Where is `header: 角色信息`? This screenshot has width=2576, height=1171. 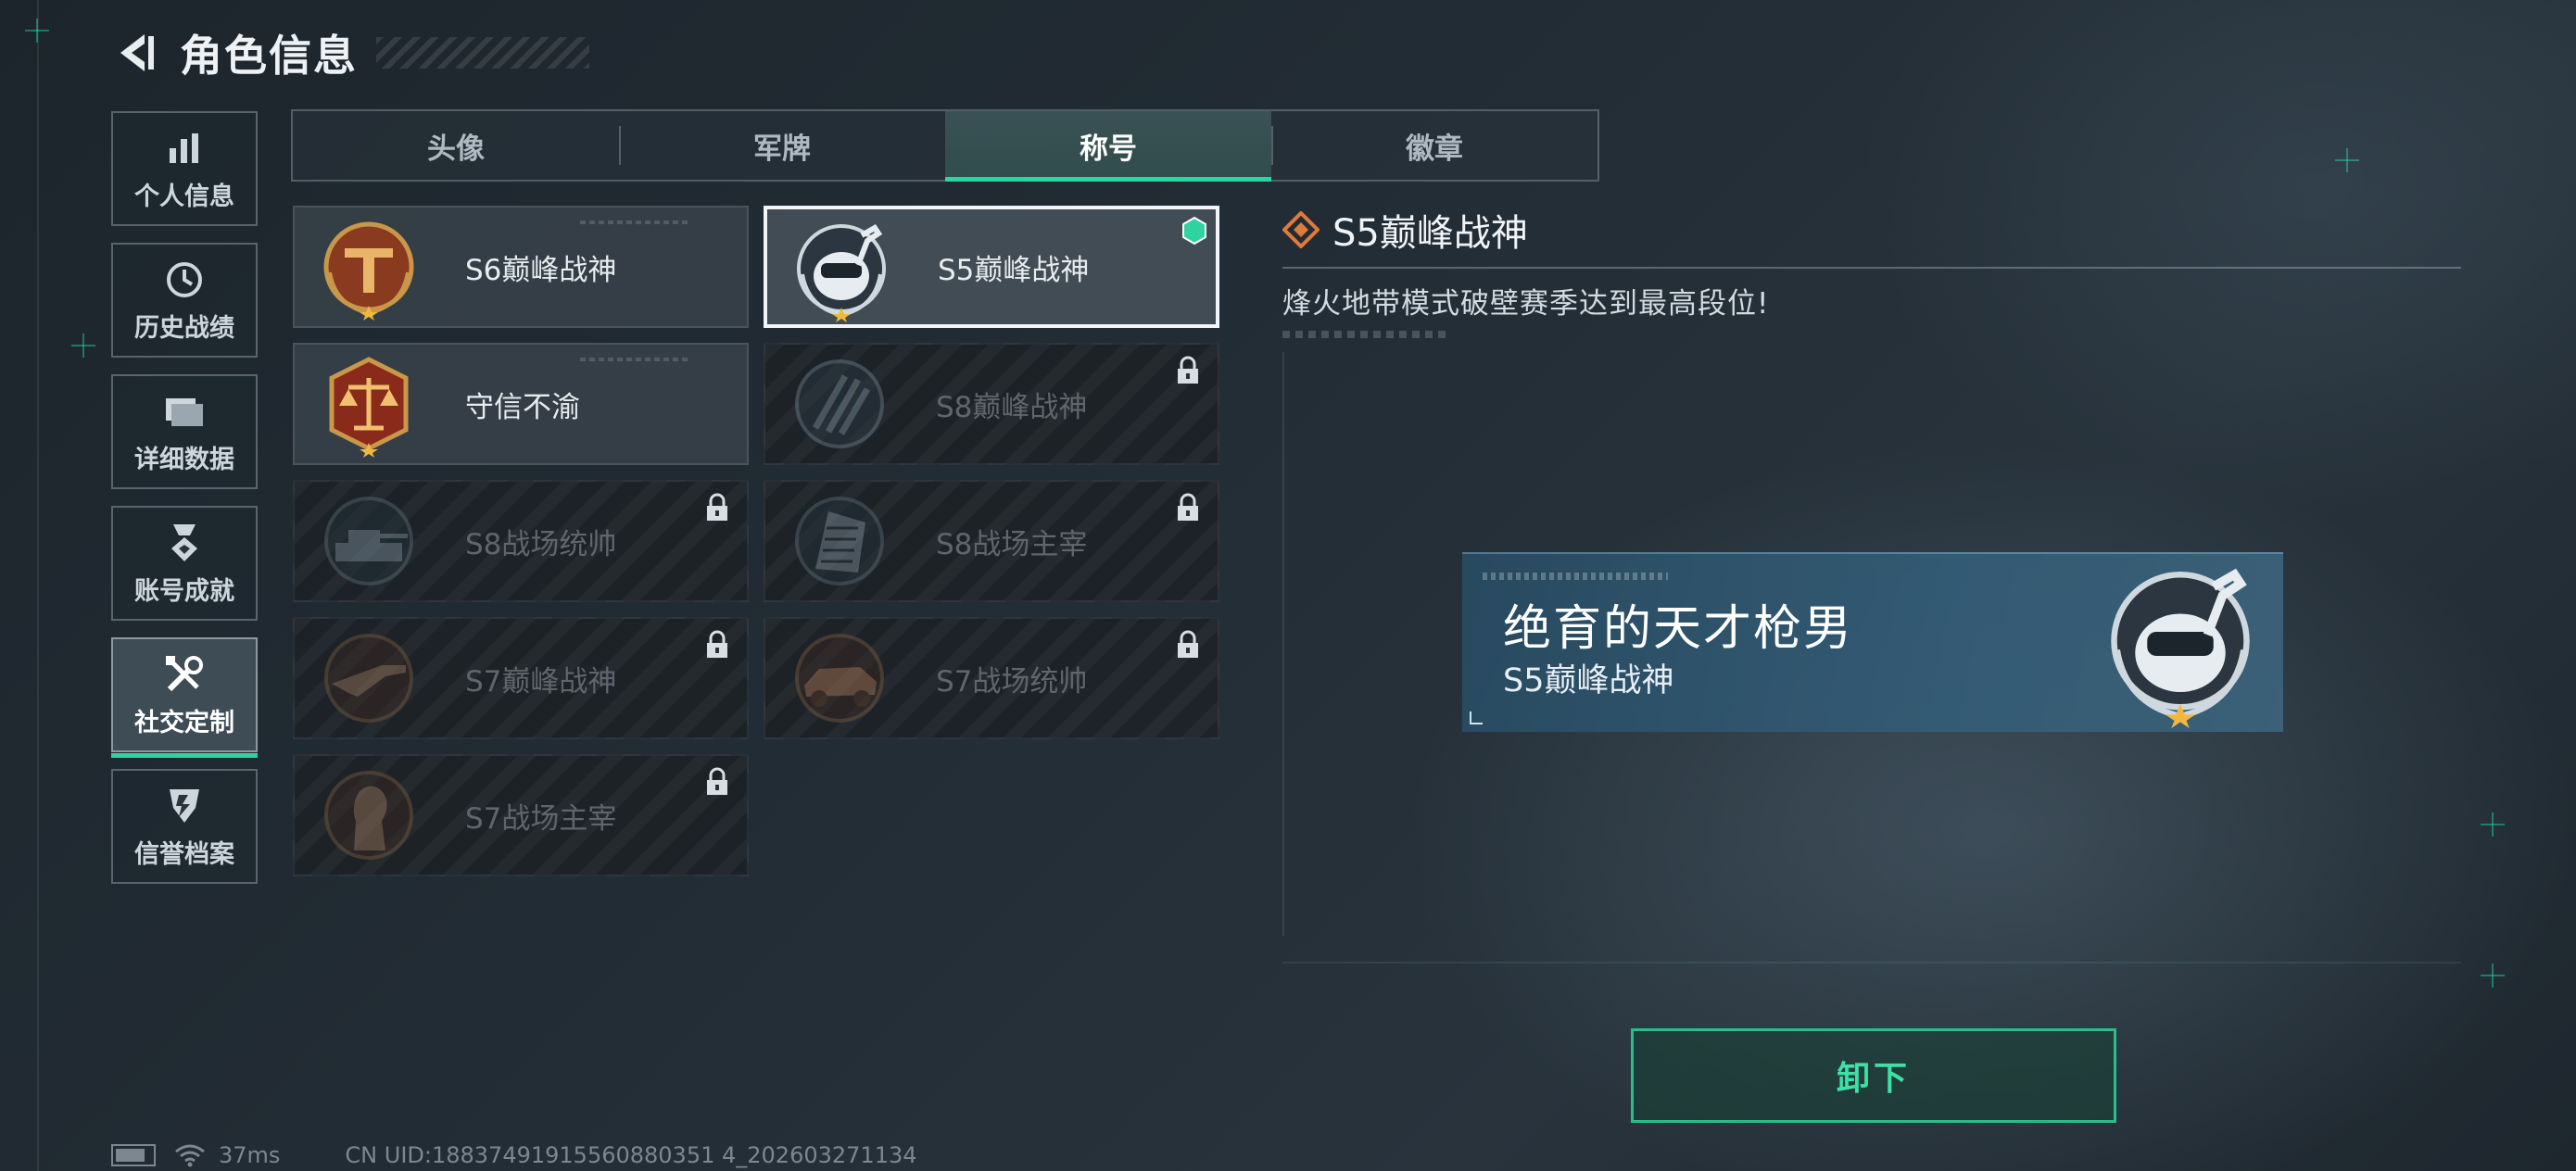
header: 角色信息 is located at coordinates (349, 53).